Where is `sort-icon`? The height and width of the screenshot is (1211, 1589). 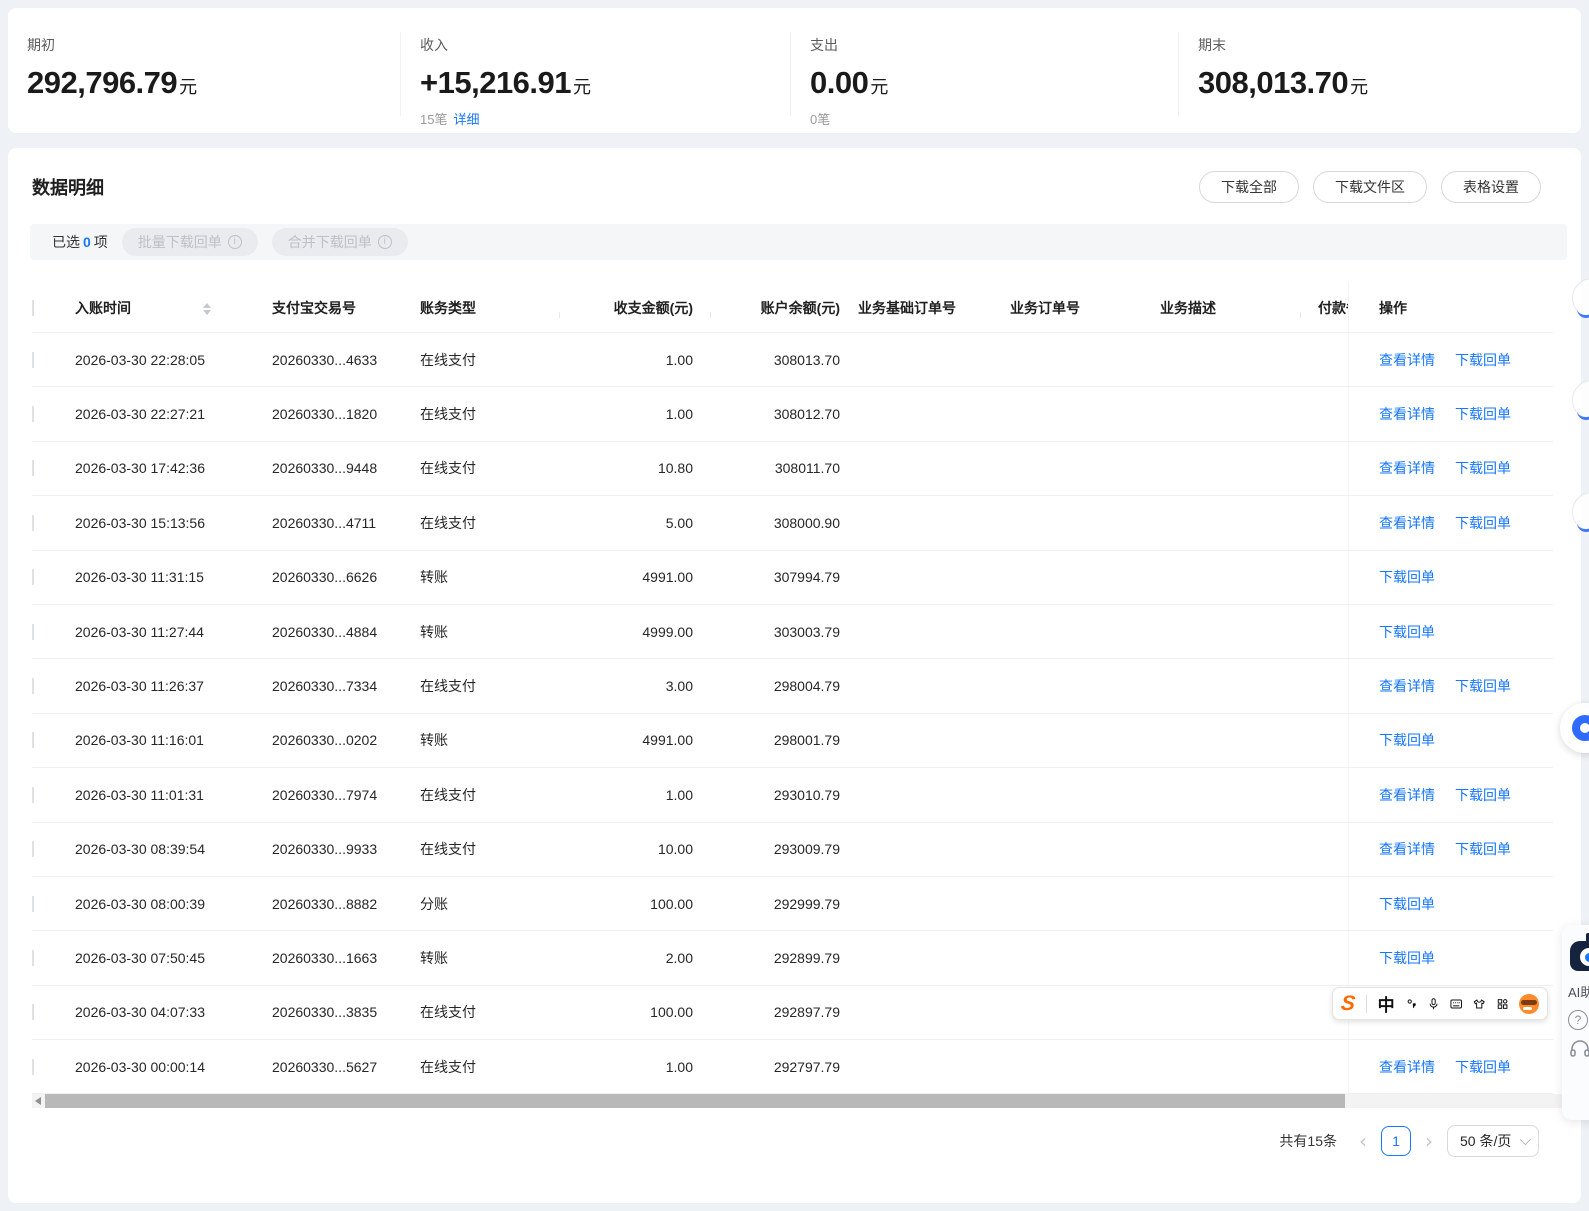
sort-icon is located at coordinates (207, 308).